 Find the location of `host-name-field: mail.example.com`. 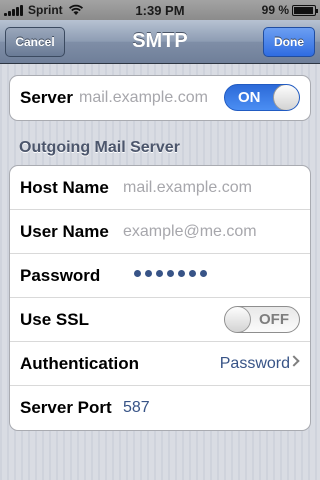

host-name-field: mail.example.com is located at coordinates (187, 188).